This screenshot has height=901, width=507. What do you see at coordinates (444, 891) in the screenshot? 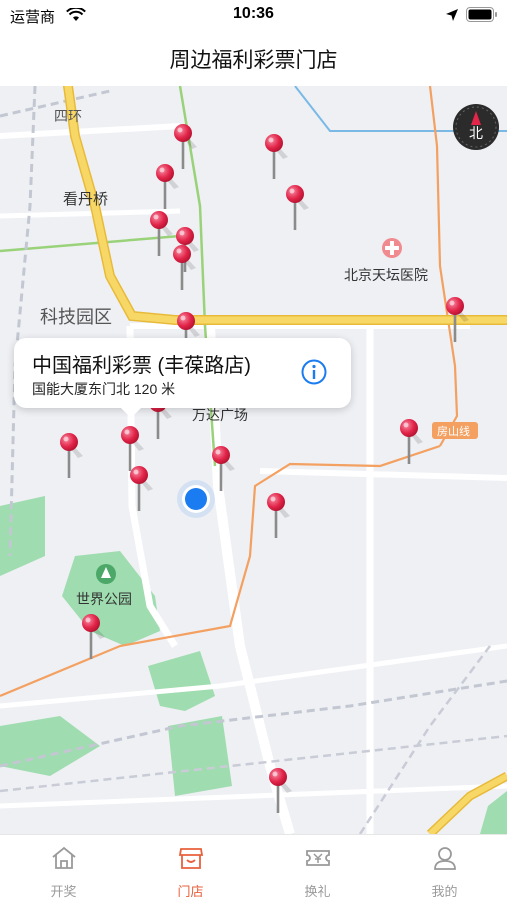
I see `tab-label: 我的` at bounding box center [444, 891].